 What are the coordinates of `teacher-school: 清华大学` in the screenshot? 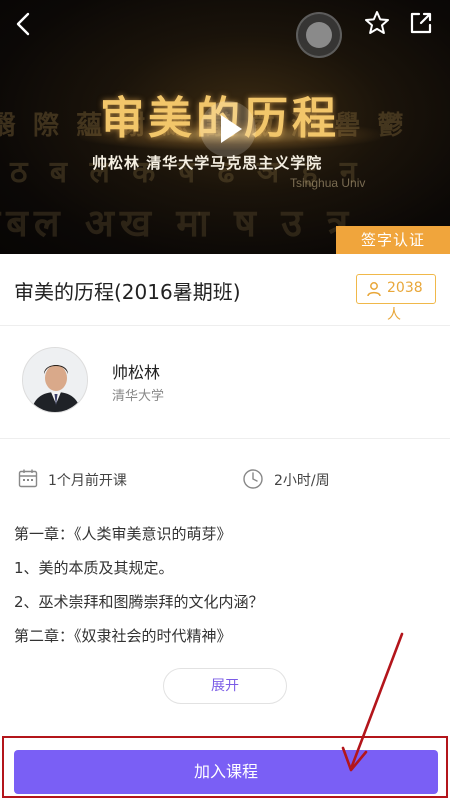 It's located at (138, 396).